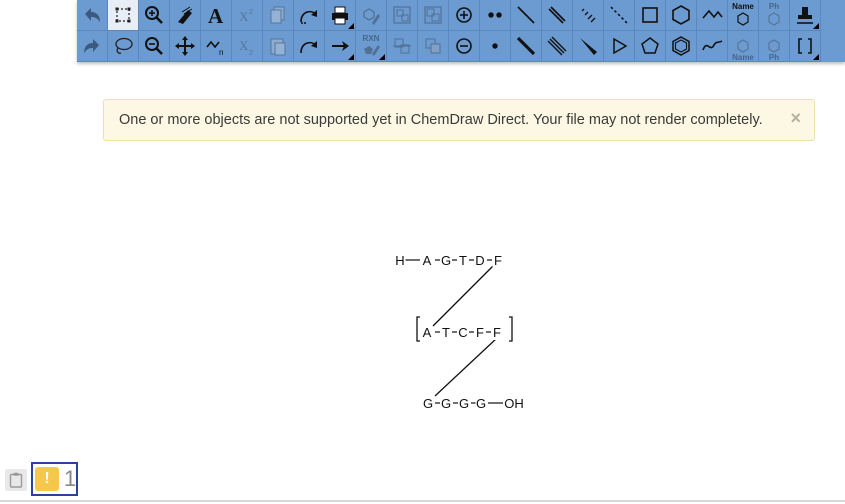 Image resolution: width=845 pixels, height=504 pixels. Describe the element at coordinates (399, 260) in the screenshot. I see `atom-label: H` at that location.